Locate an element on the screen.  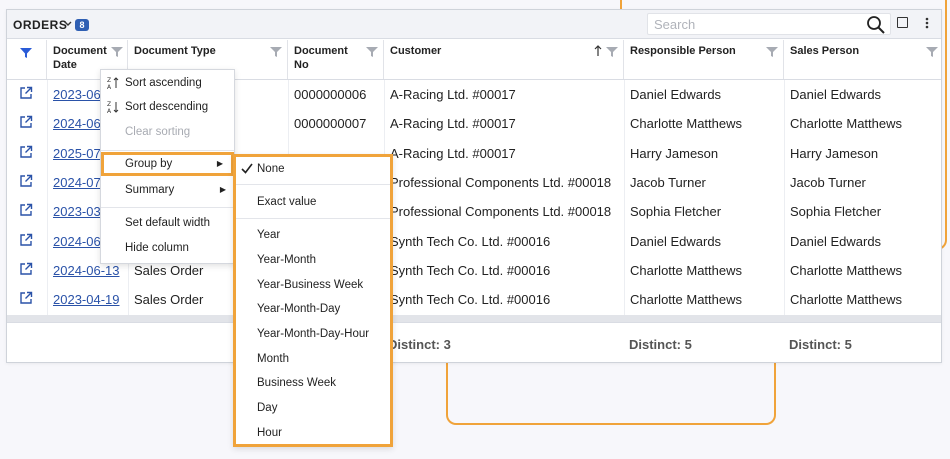
cell-sales-person: Harry Jameson is located at coordinates (834, 153).